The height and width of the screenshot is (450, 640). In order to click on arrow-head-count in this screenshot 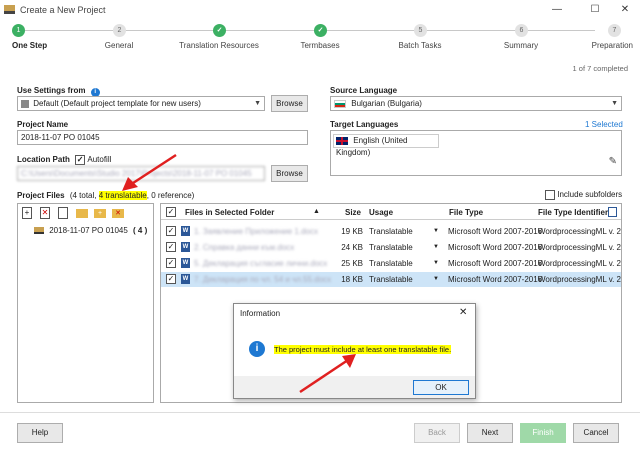, I will do `click(130, 184)`.